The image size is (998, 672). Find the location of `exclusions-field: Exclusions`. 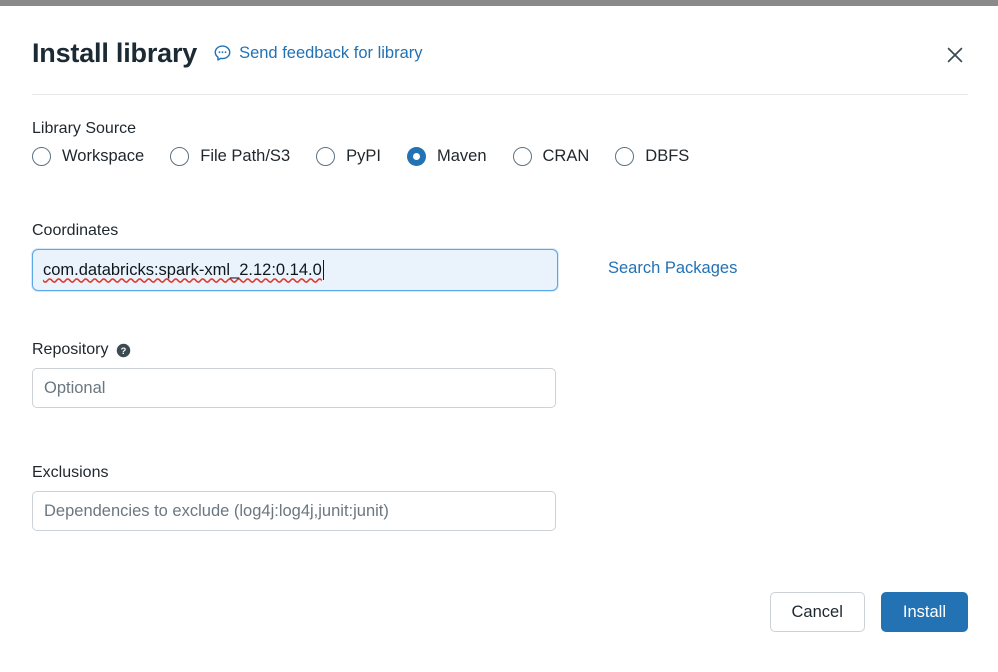

exclusions-field: Exclusions is located at coordinates (294, 497).